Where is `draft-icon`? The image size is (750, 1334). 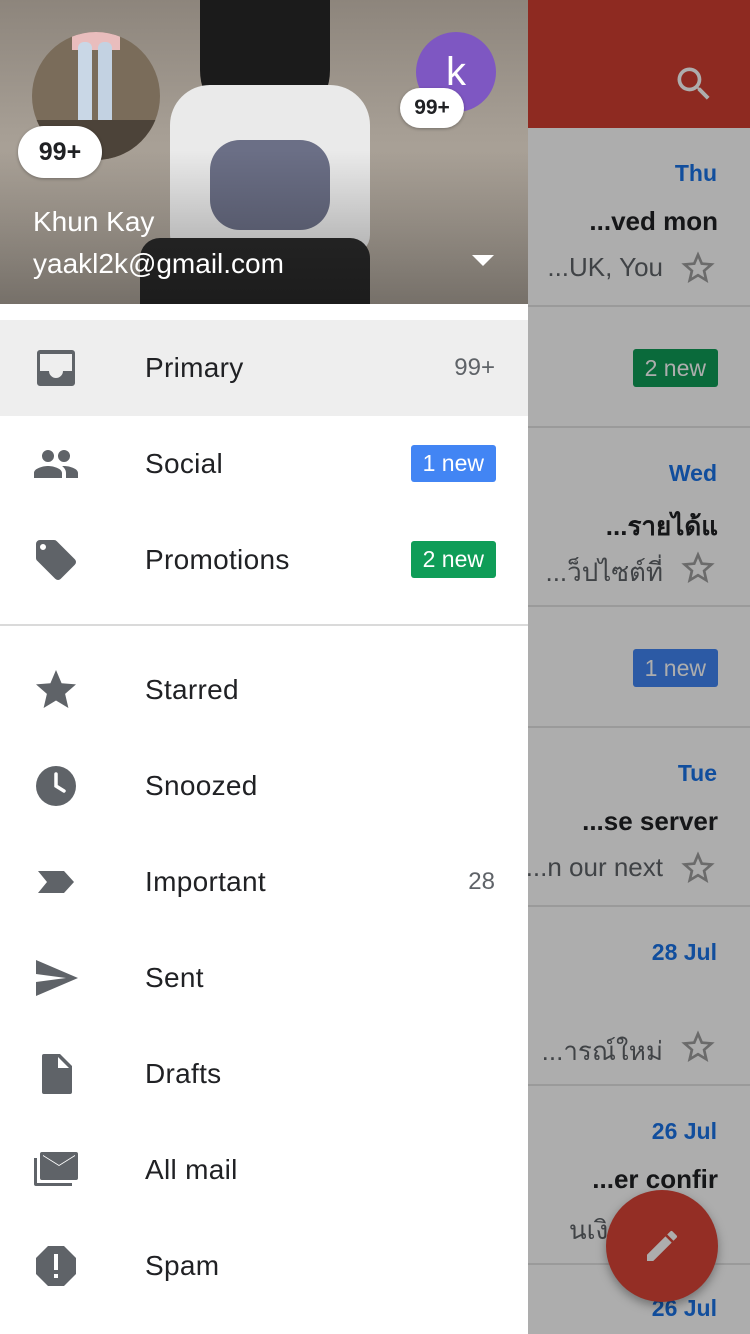
draft-icon is located at coordinates (56, 1074).